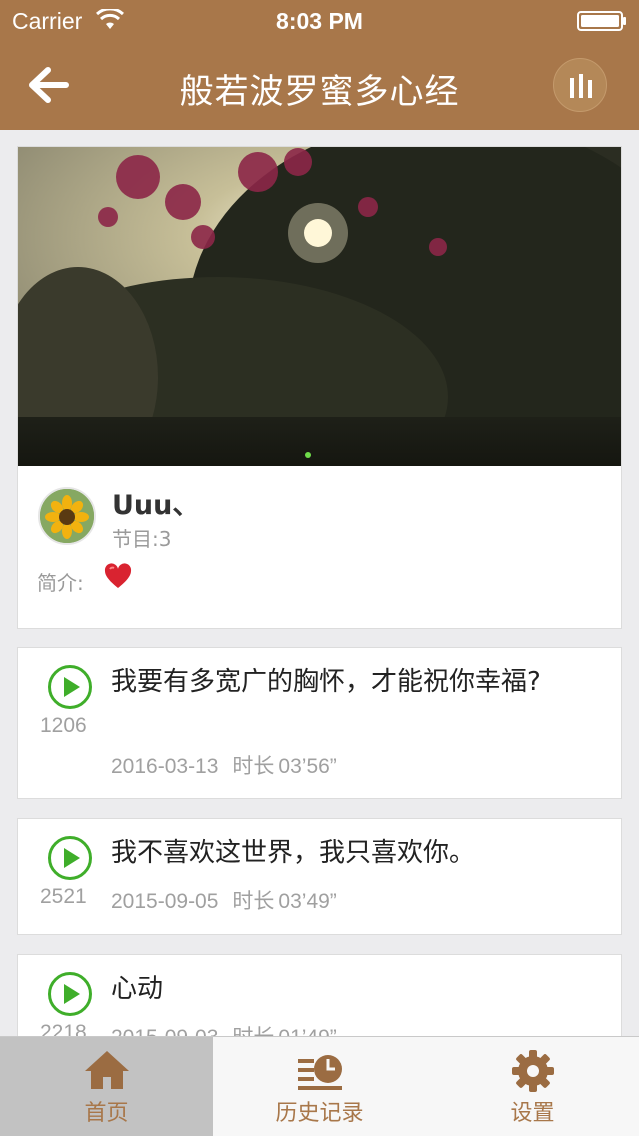 The width and height of the screenshot is (639, 1136). Describe the element at coordinates (326, 682) in the screenshot. I see `track-title: 我要有多宽广的胸怀，才能祝你幸福?` at that location.